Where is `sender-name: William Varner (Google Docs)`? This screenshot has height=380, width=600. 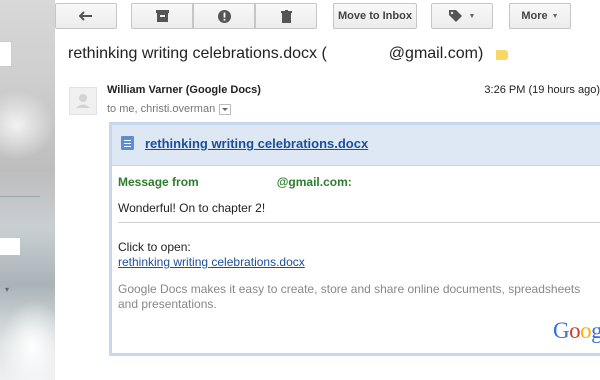 sender-name: William Varner (Google Docs) is located at coordinates (184, 90).